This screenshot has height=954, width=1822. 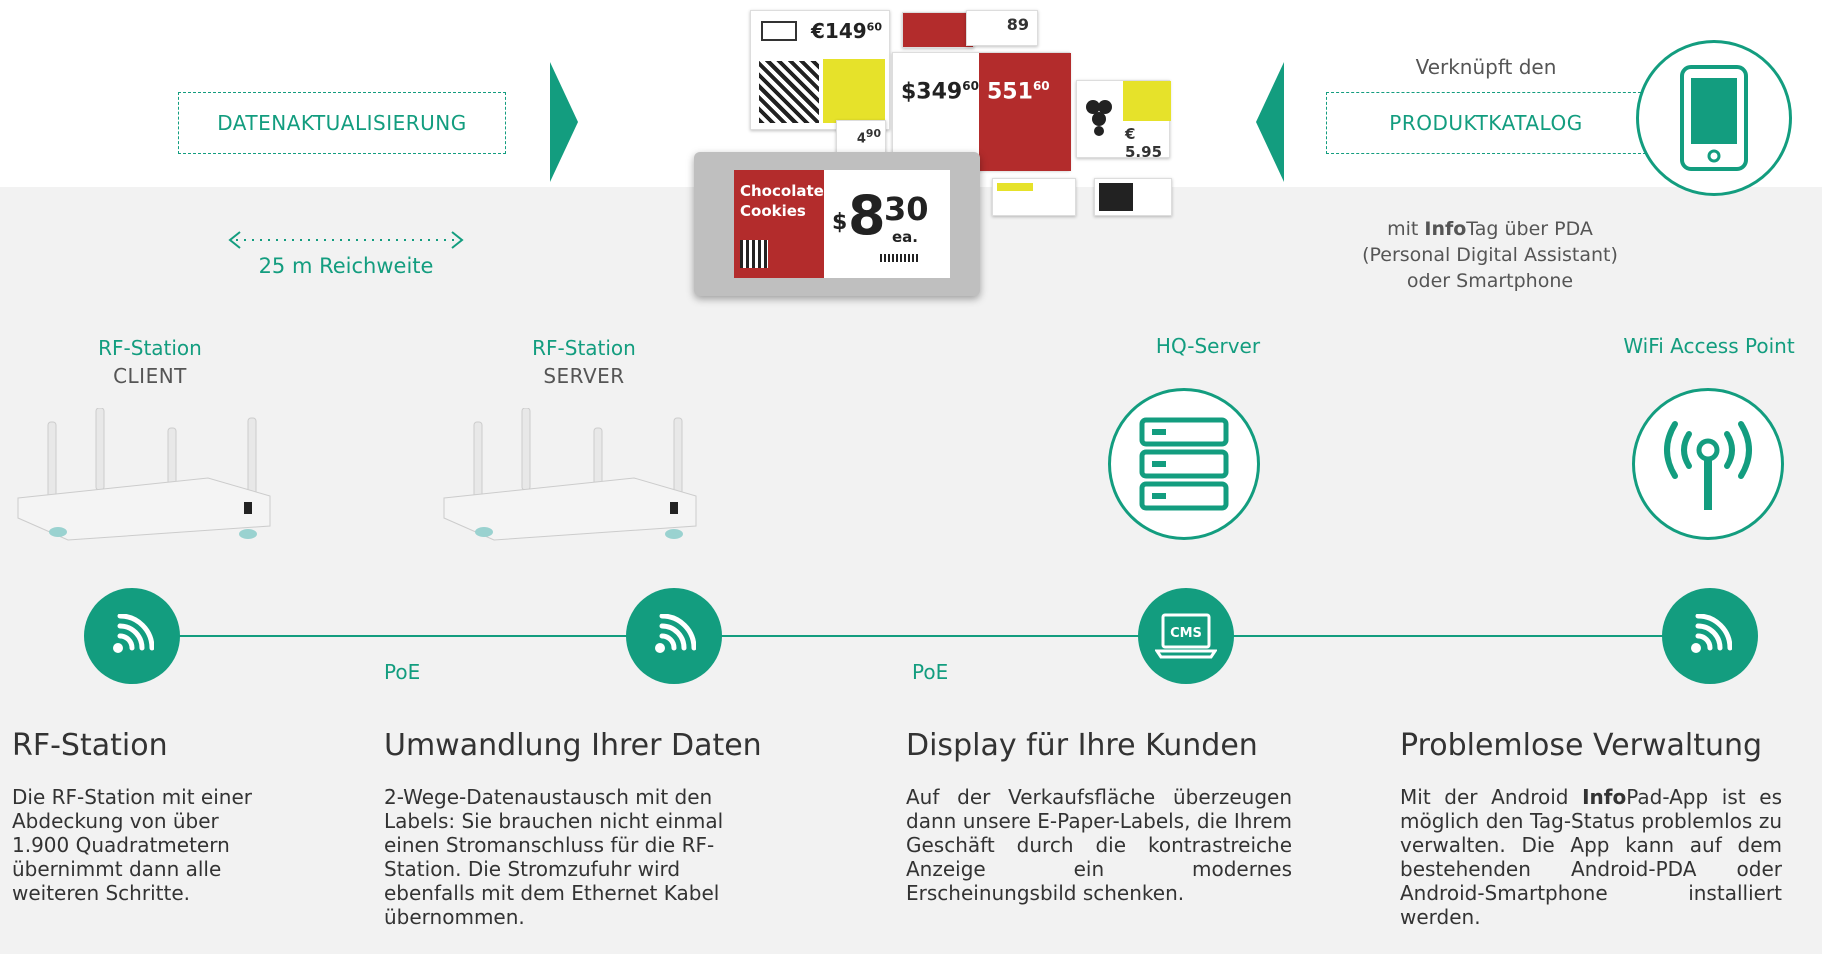 I want to click on server-icon, so click(x=1184, y=464).